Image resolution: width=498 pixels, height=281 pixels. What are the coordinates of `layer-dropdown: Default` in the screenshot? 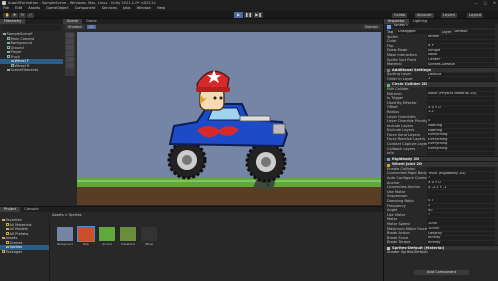 It's located at (474, 32).